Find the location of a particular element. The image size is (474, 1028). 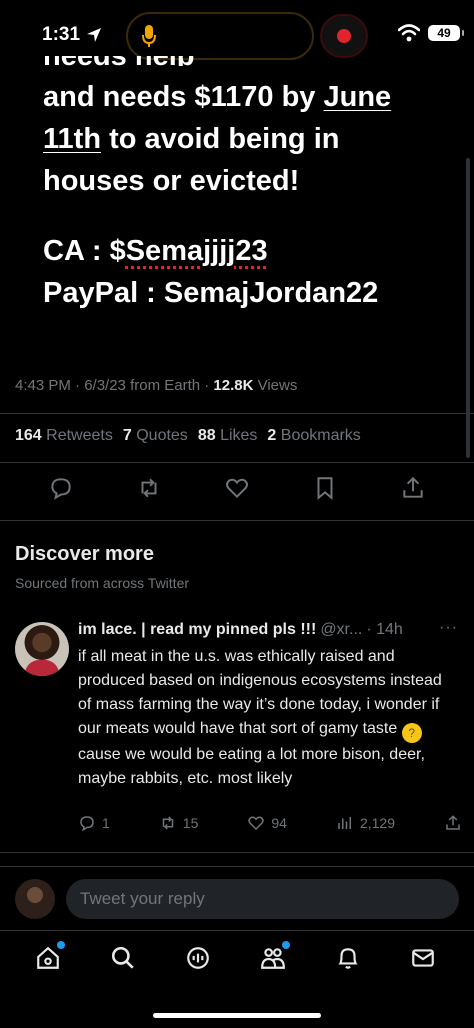

stat-quotes: 7 Quotes is located at coordinates (155, 436).